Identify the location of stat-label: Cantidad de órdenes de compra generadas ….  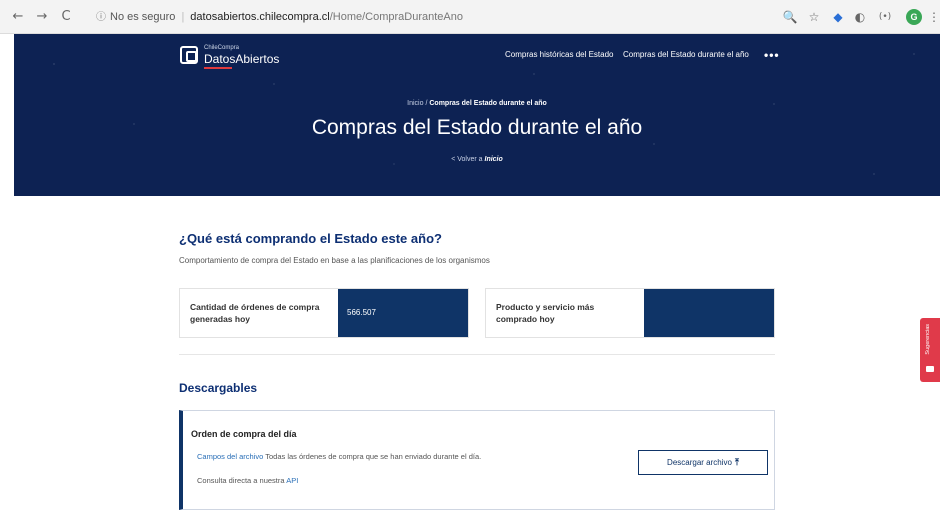
(255, 313).